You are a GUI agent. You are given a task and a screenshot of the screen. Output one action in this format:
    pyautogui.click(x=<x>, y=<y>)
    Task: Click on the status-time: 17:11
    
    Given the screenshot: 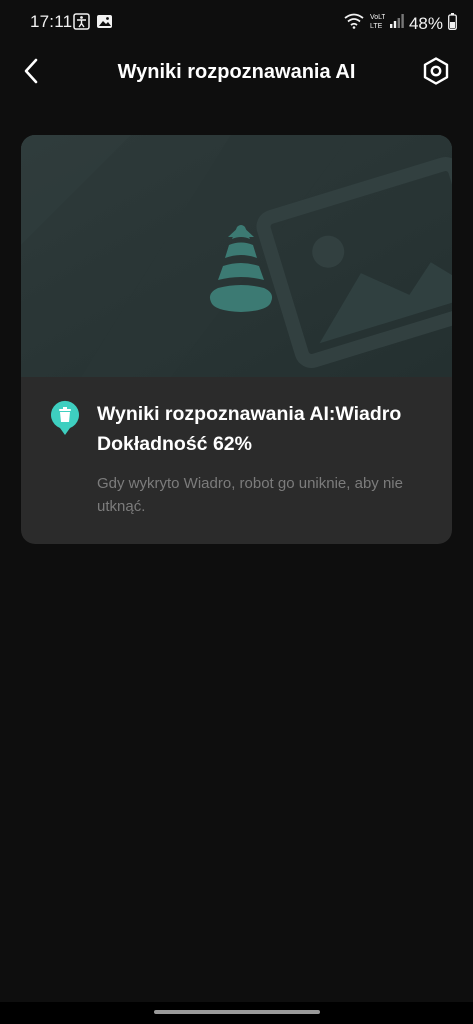 What is the action you would take?
    pyautogui.click(x=51, y=21)
    